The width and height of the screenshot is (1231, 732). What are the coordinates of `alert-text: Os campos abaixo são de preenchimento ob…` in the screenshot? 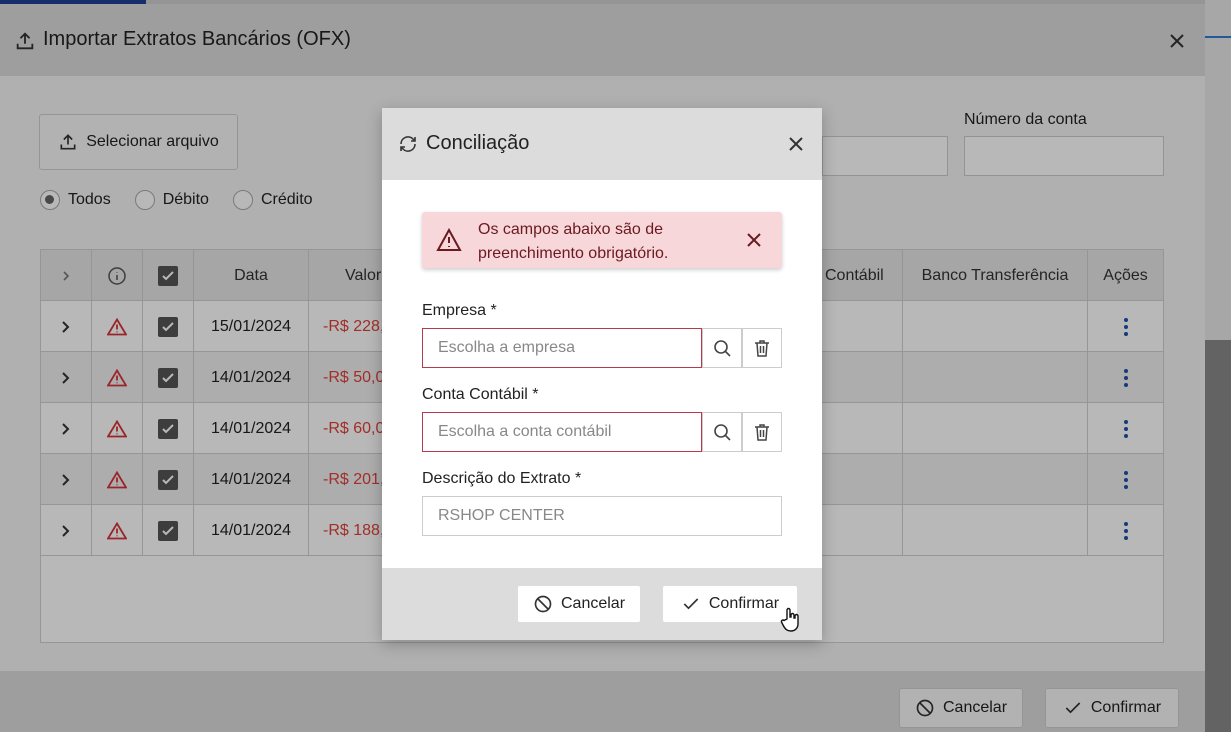 It's located at (573, 241).